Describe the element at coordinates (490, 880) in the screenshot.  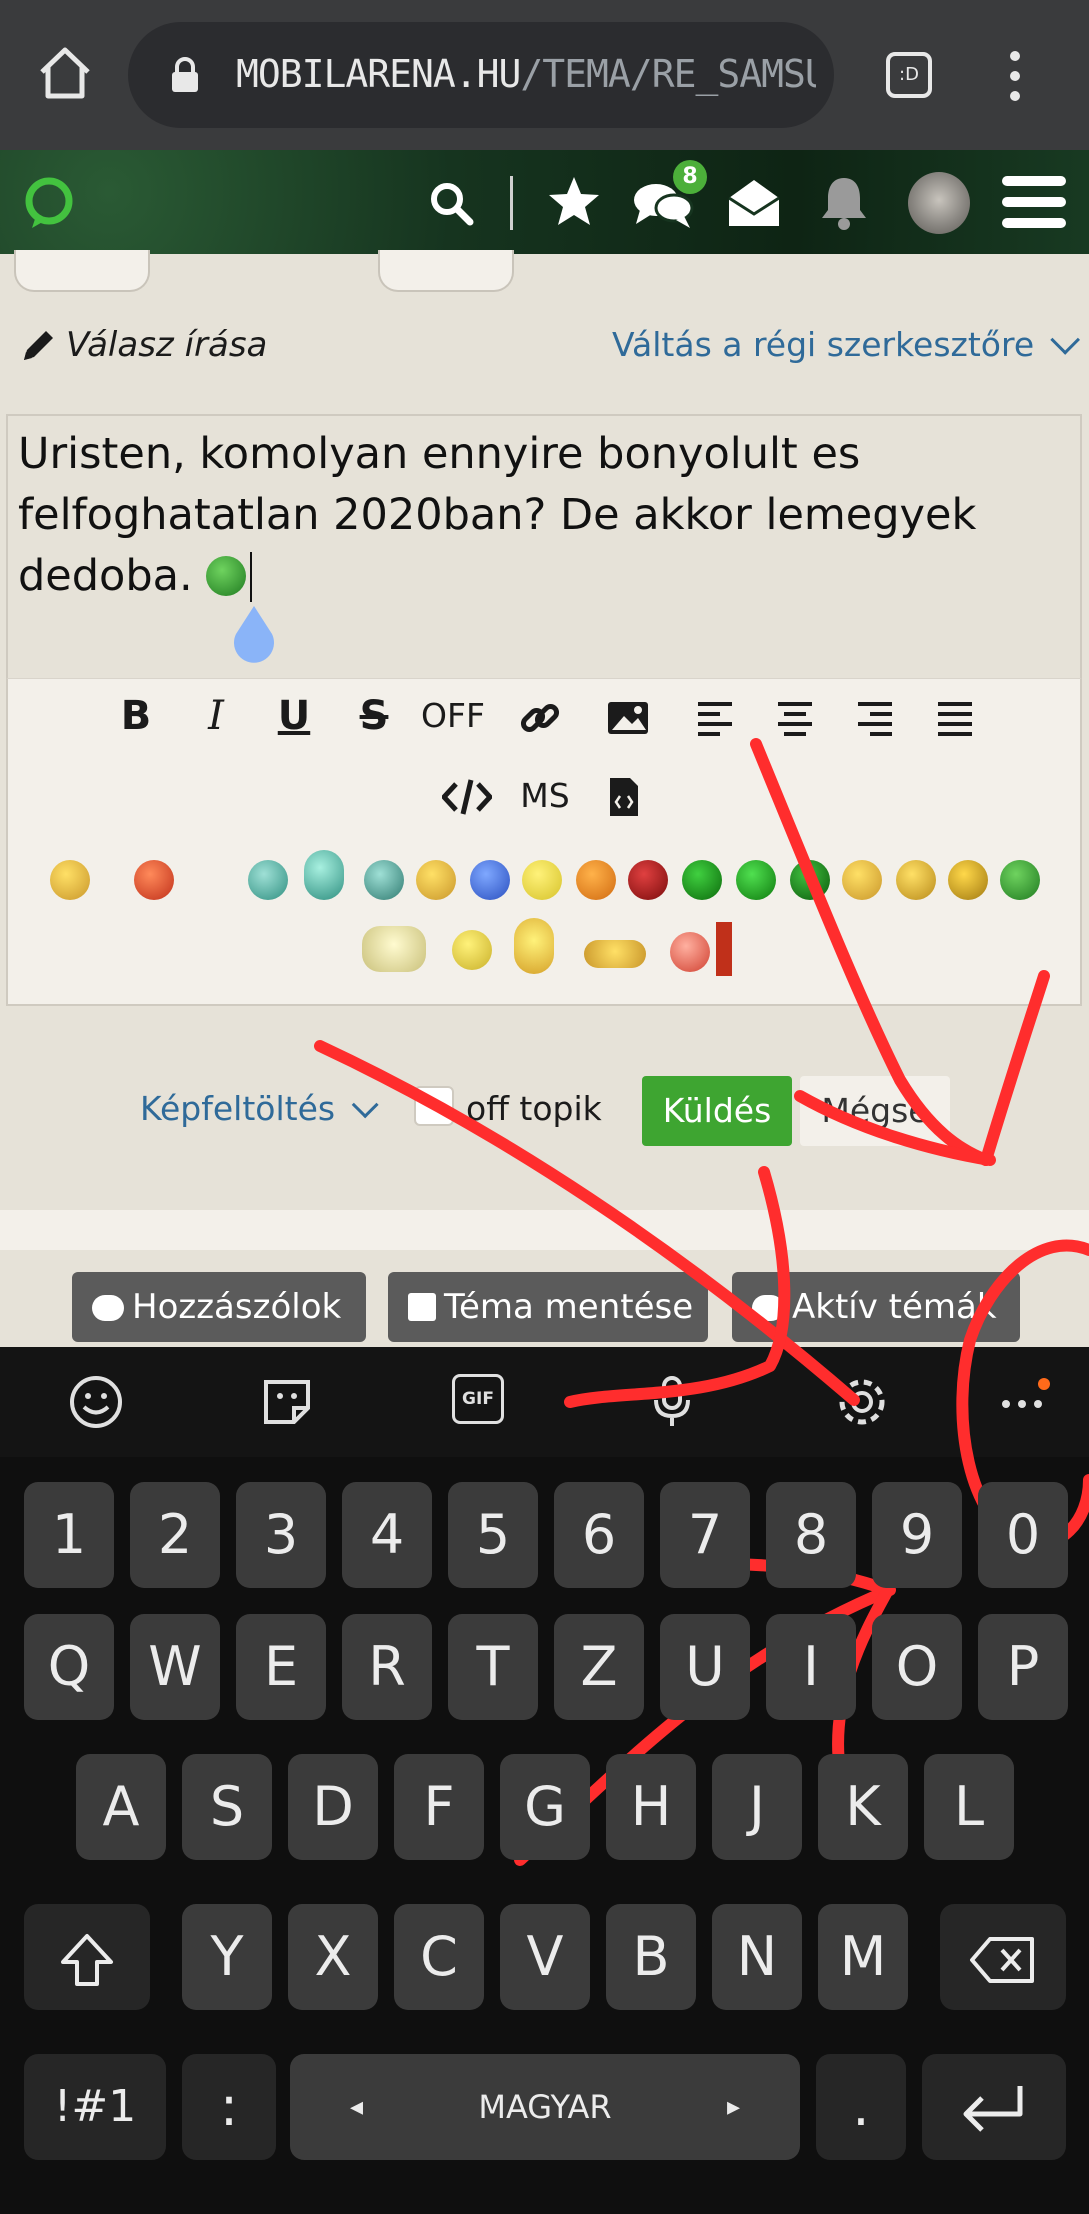
I see `smiley-sad-icon` at that location.